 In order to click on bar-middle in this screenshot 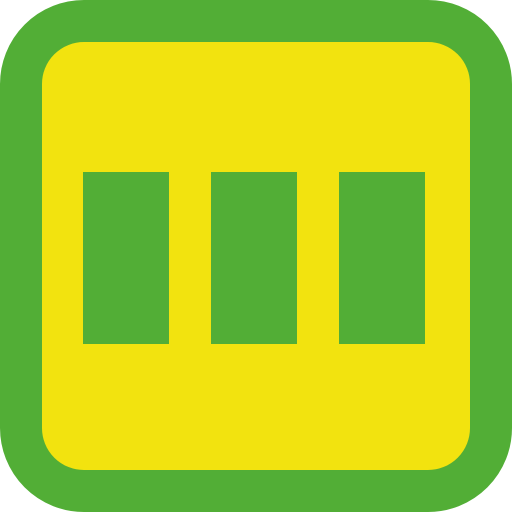, I will do `click(254, 258)`.